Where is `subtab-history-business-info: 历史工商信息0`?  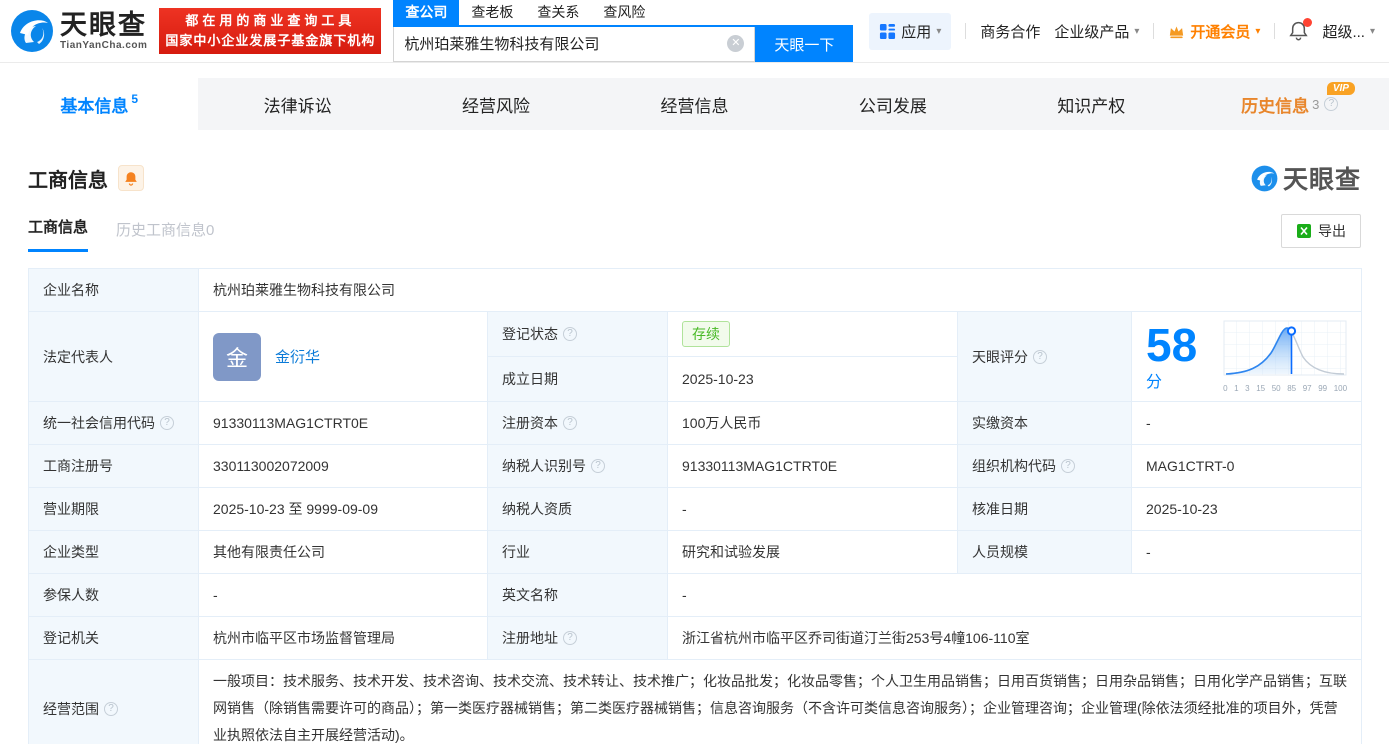 subtab-history-business-info: 历史工商信息0 is located at coordinates (165, 235).